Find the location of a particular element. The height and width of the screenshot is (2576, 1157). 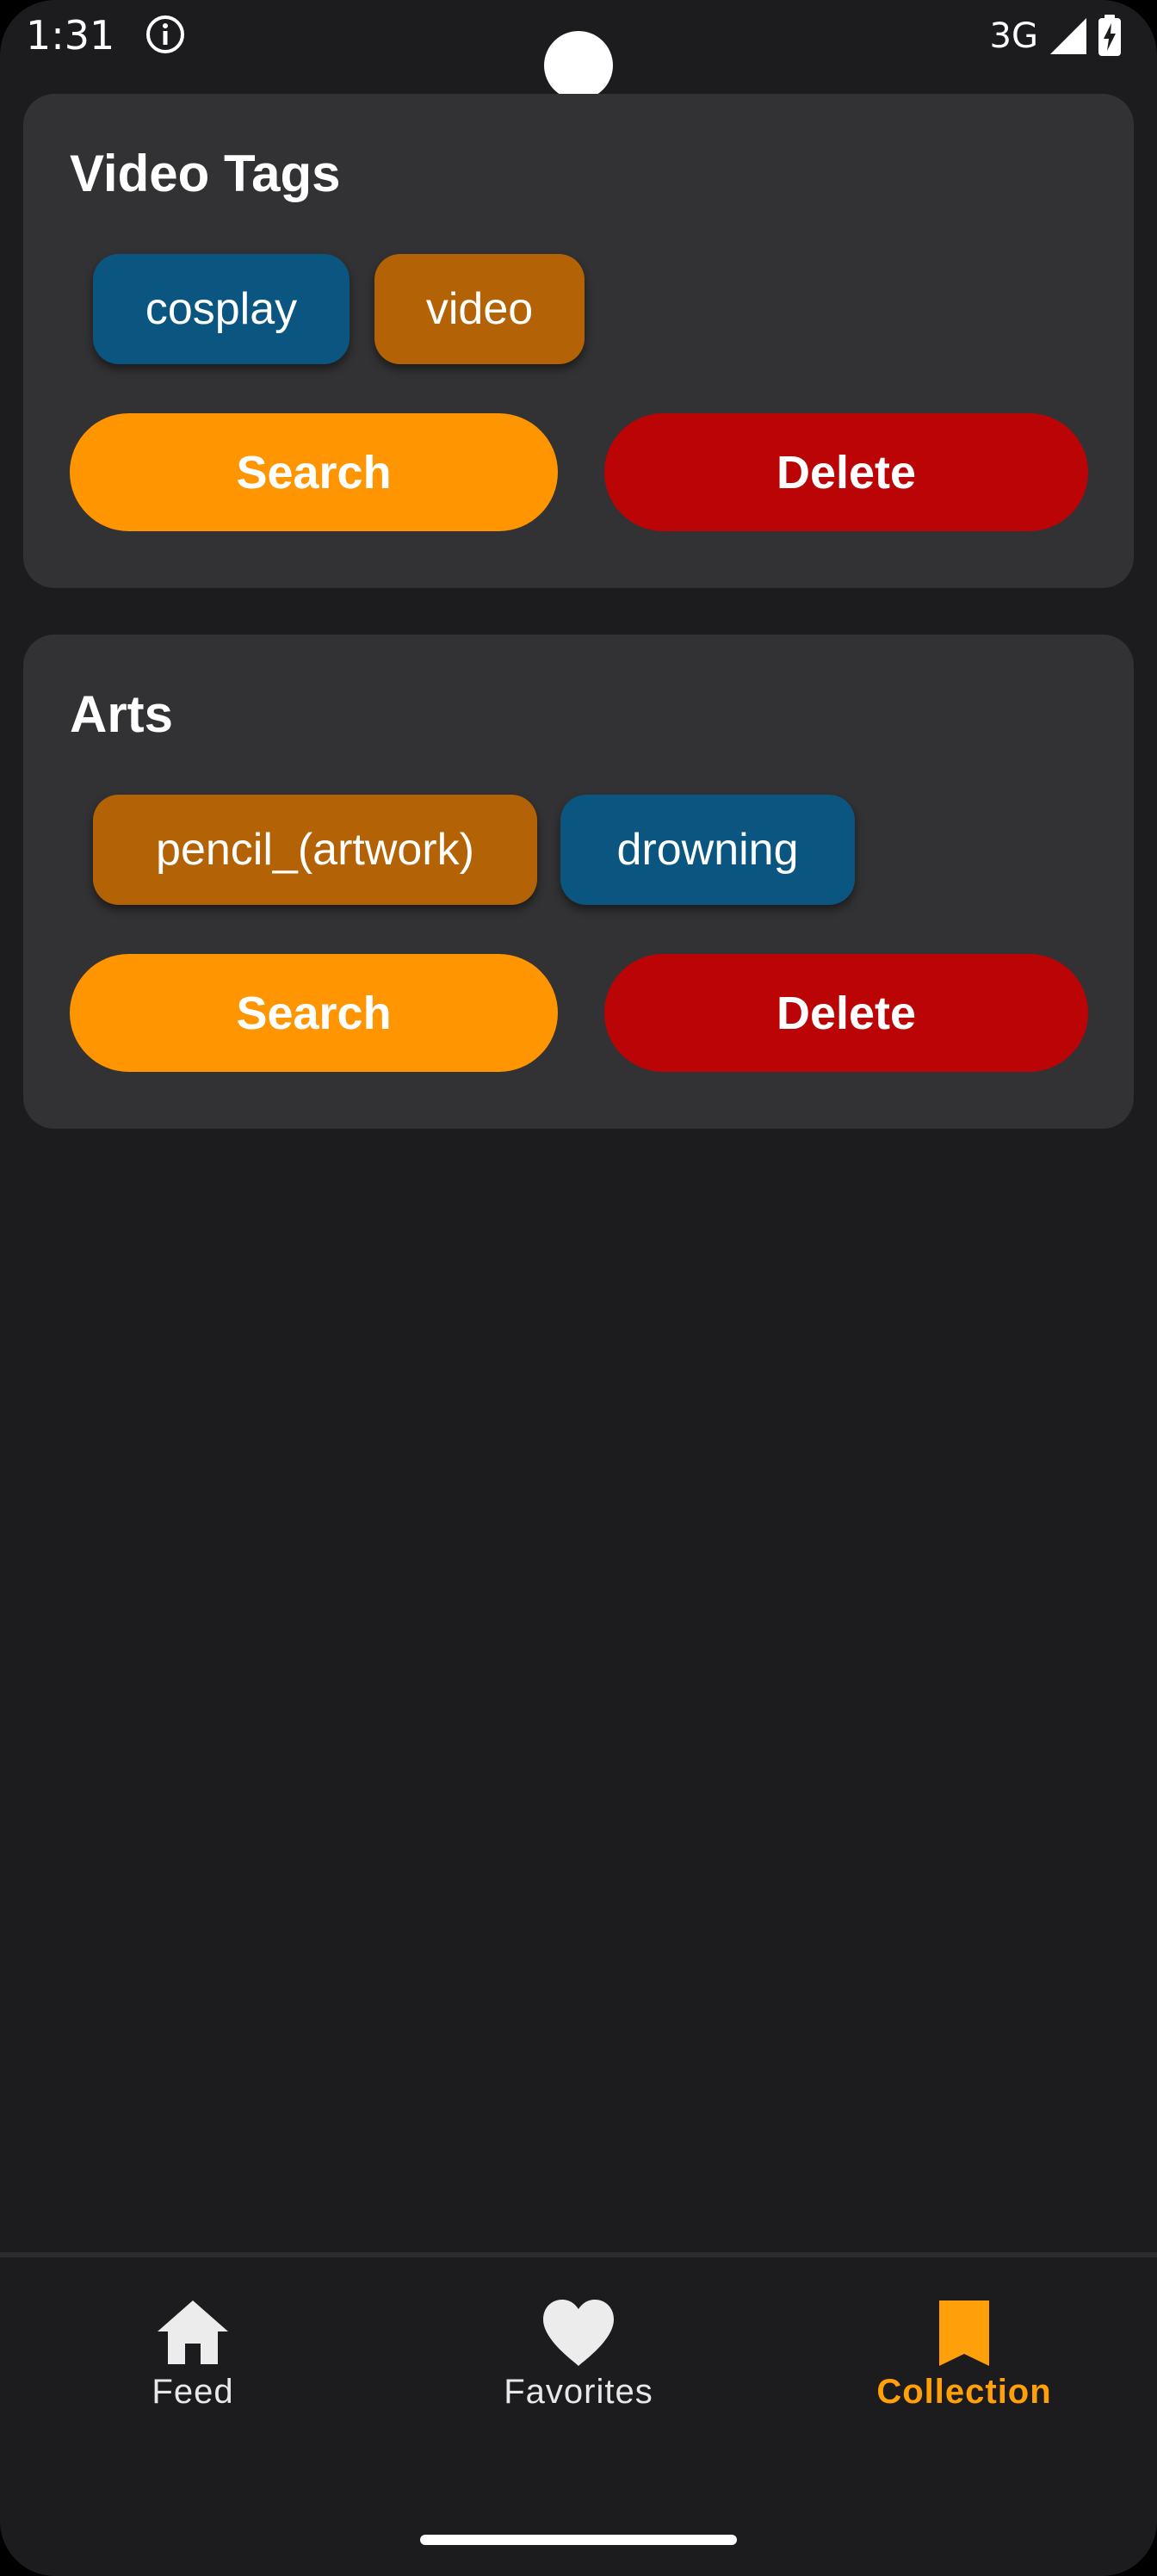

tag-chip: cosplay is located at coordinates (222, 309).